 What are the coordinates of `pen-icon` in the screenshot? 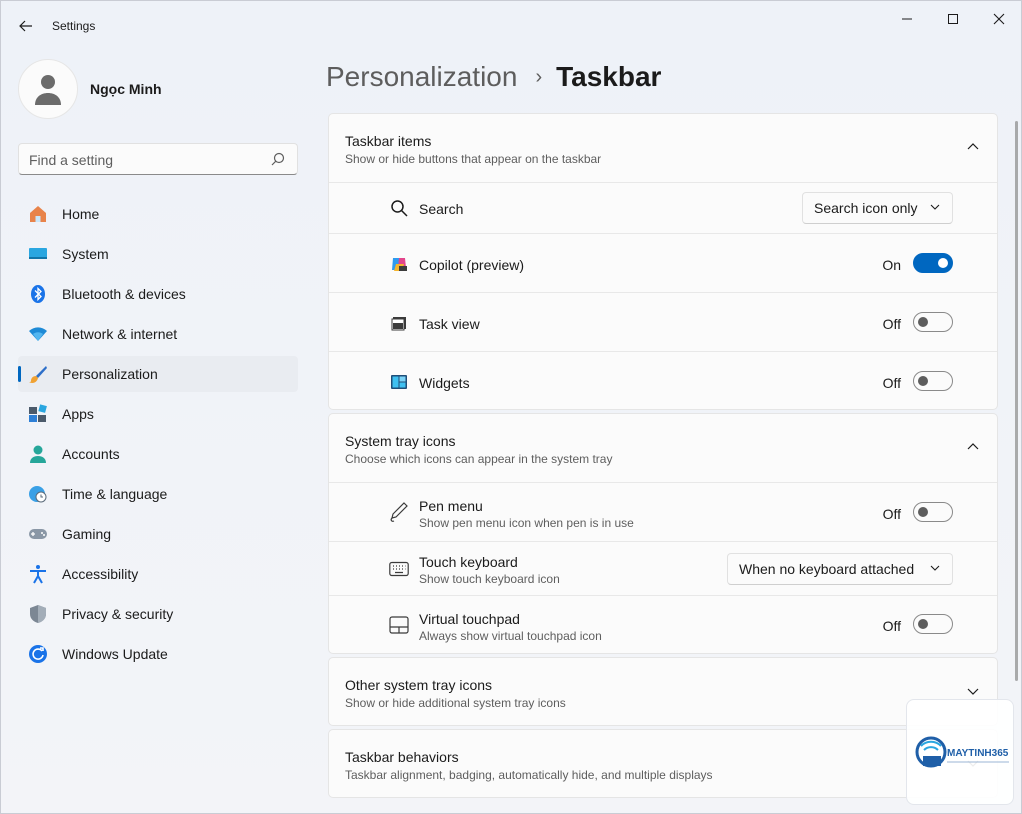 It's located at (399, 512).